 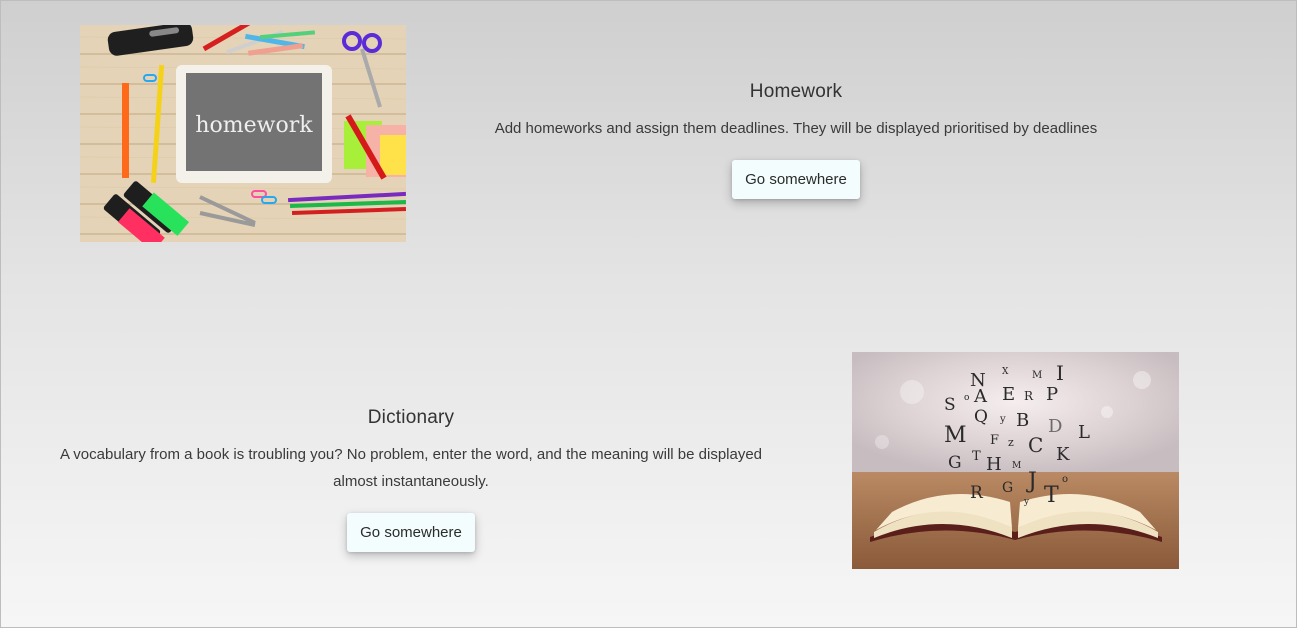 I want to click on svg-text: E, so click(x=1008, y=394).